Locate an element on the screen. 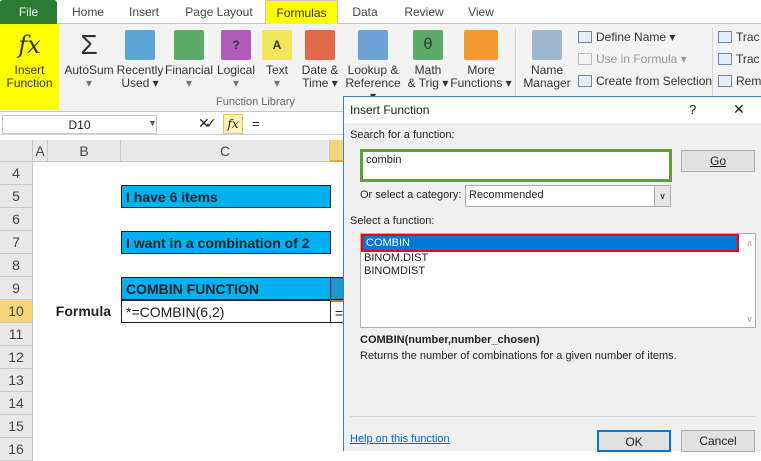  select-function-label: Select a function: is located at coordinates (392, 221).